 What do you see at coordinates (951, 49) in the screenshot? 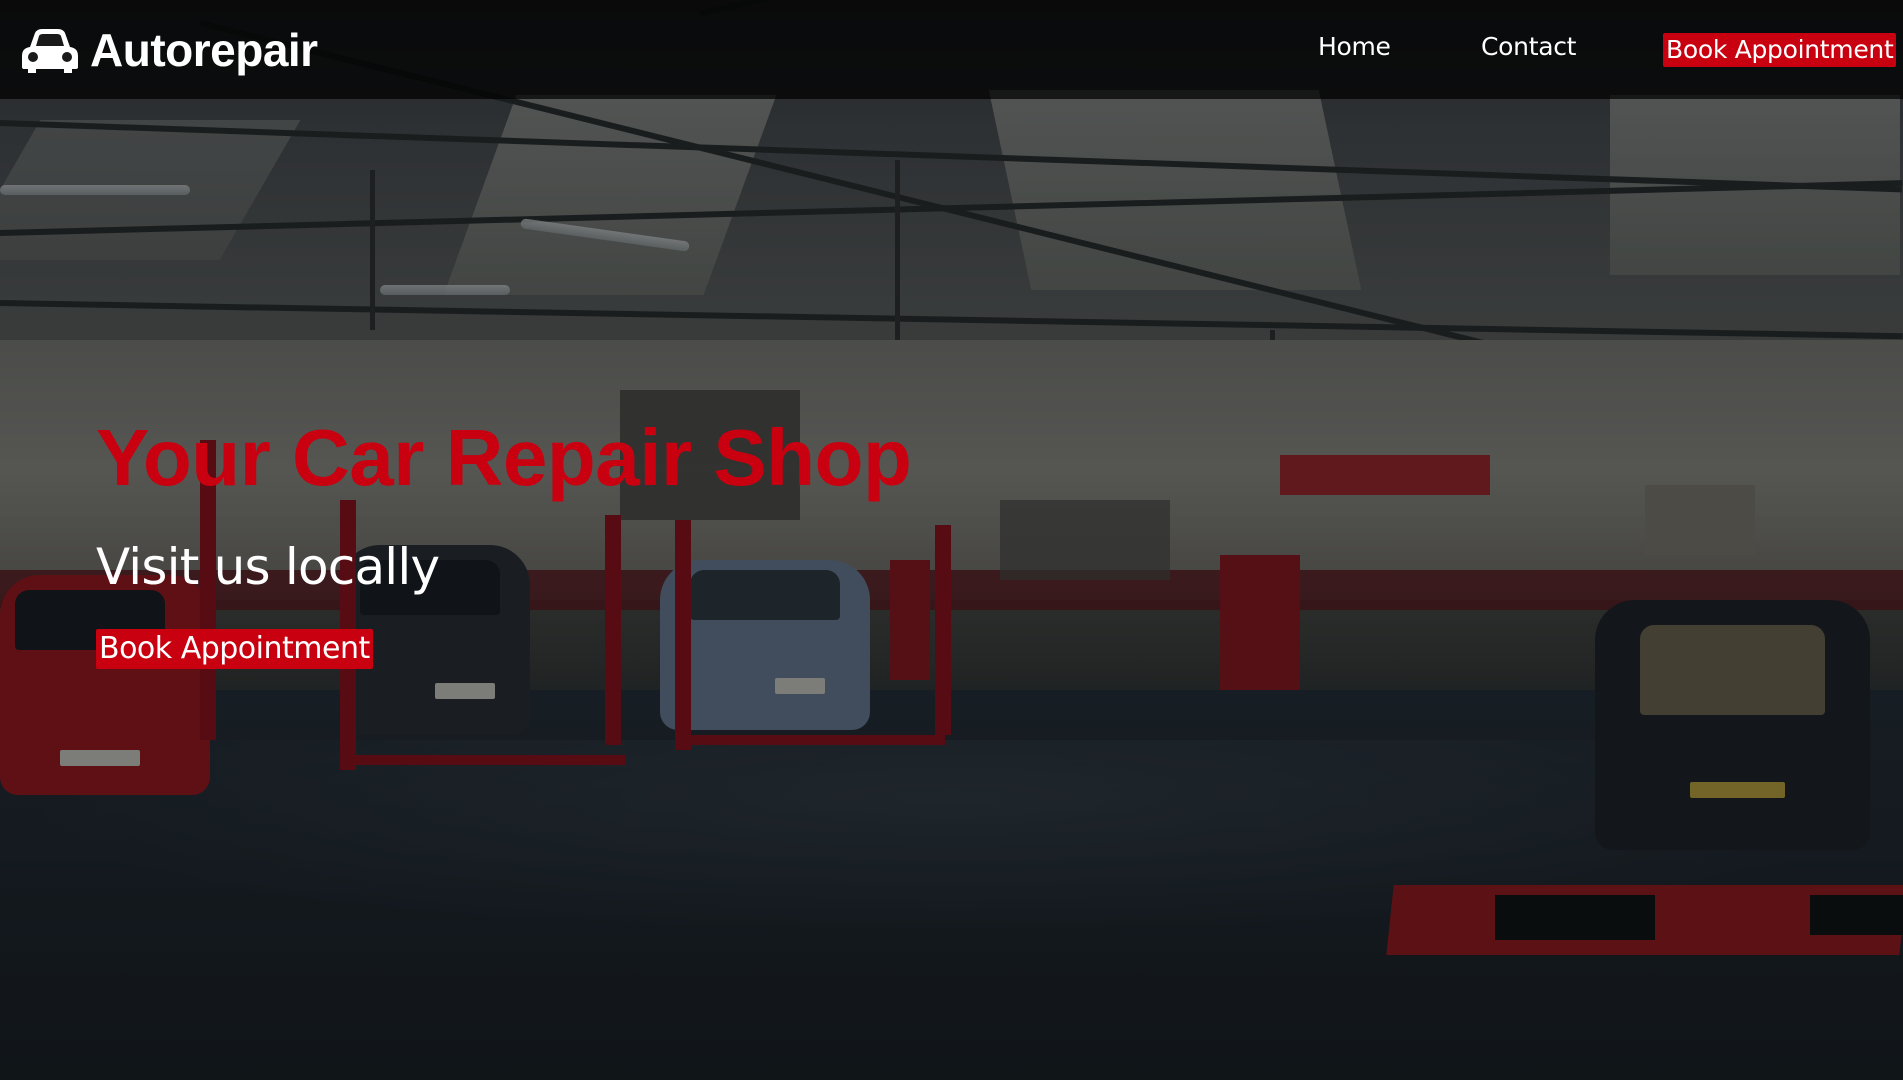
I see `top-navbar: Autorepair Home Contact Book Appointment` at bounding box center [951, 49].